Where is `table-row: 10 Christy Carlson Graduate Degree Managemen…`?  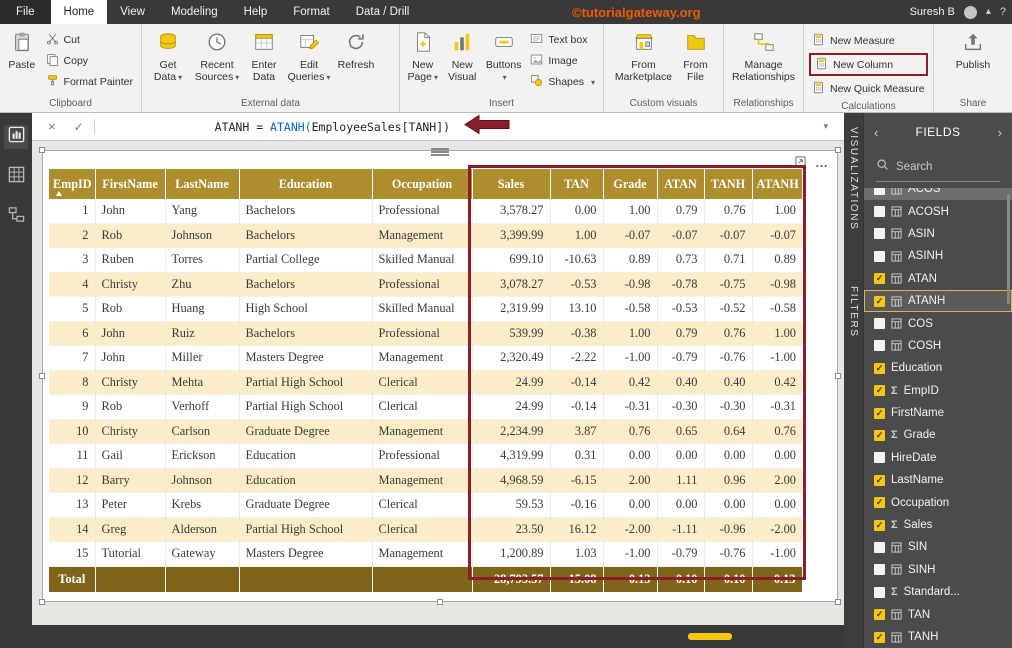 table-row: 10 Christy Carlson Graduate Degree Managemen… is located at coordinates (425, 431).